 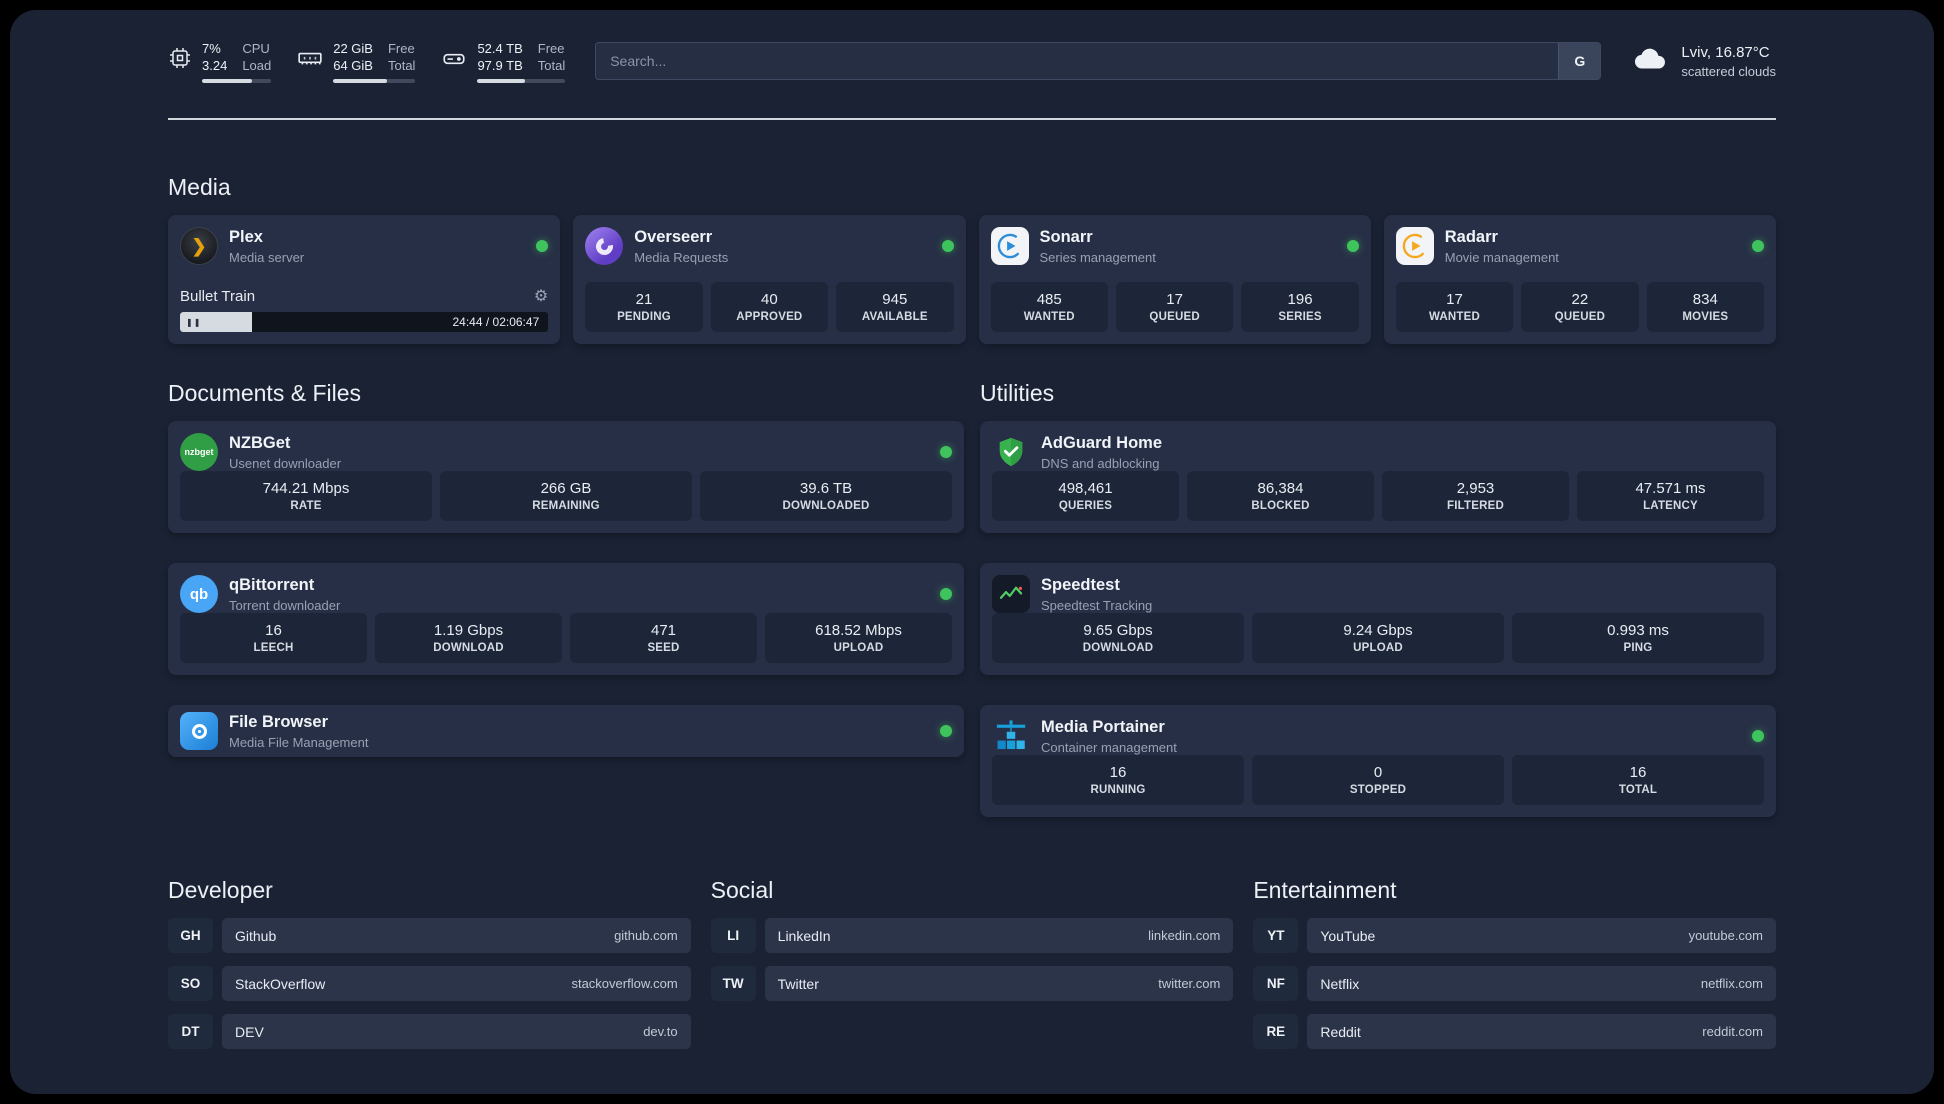 I want to click on disk-progress-bar, so click(x=521, y=80).